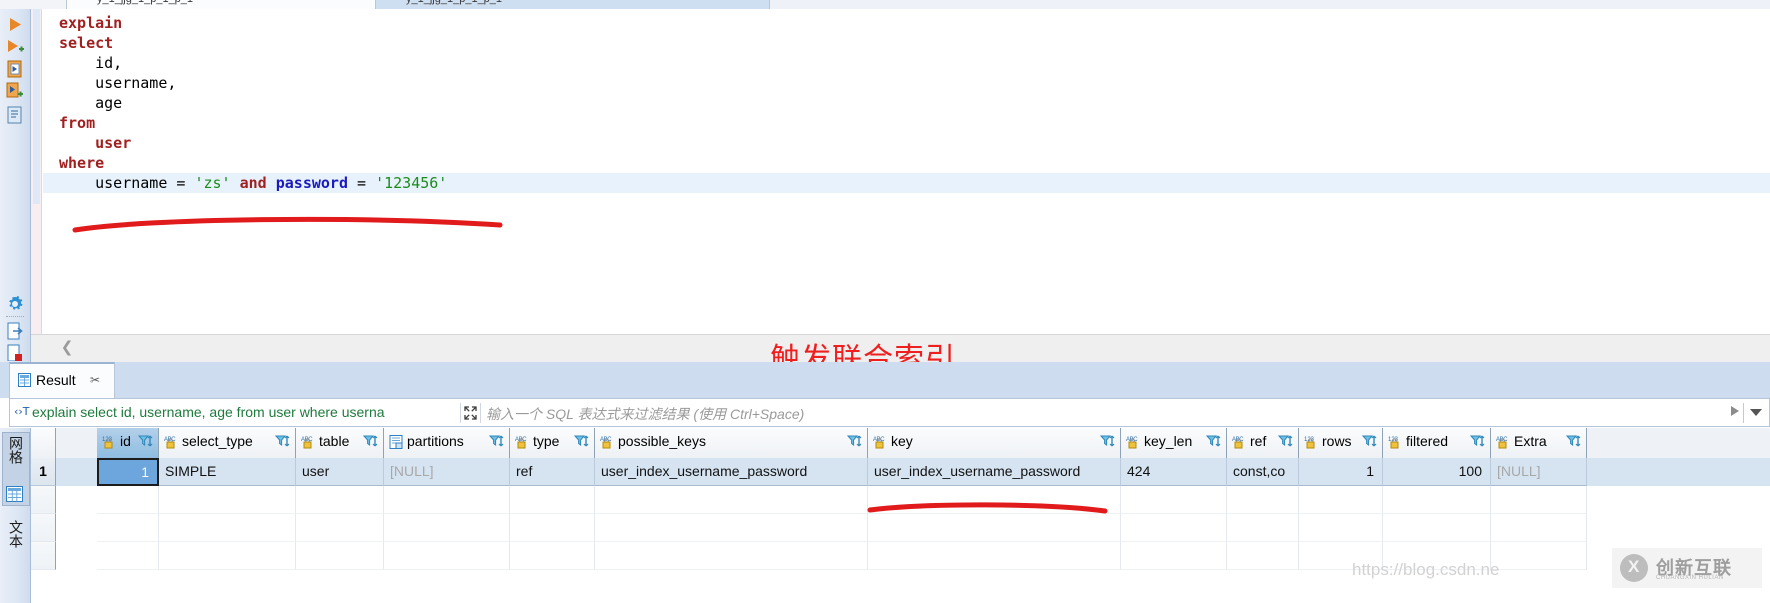 The width and height of the screenshot is (1770, 603). Describe the element at coordinates (1539, 472) in the screenshot. I see `grid-cell-Extra: [NULL]` at that location.